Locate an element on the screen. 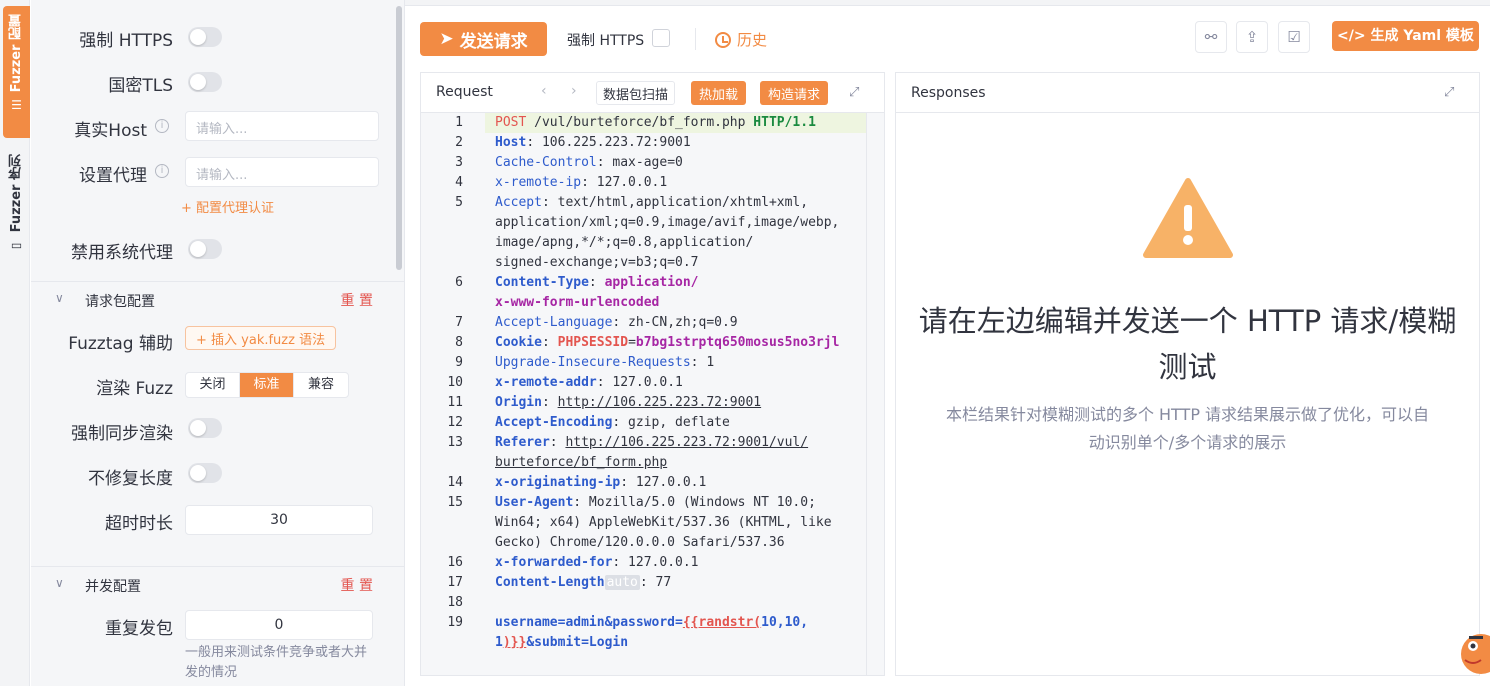 This screenshot has width=1490, height=686. code-token: Gecko) Chrome/120.0.0.0 Safari/537.36 is located at coordinates (640, 542).